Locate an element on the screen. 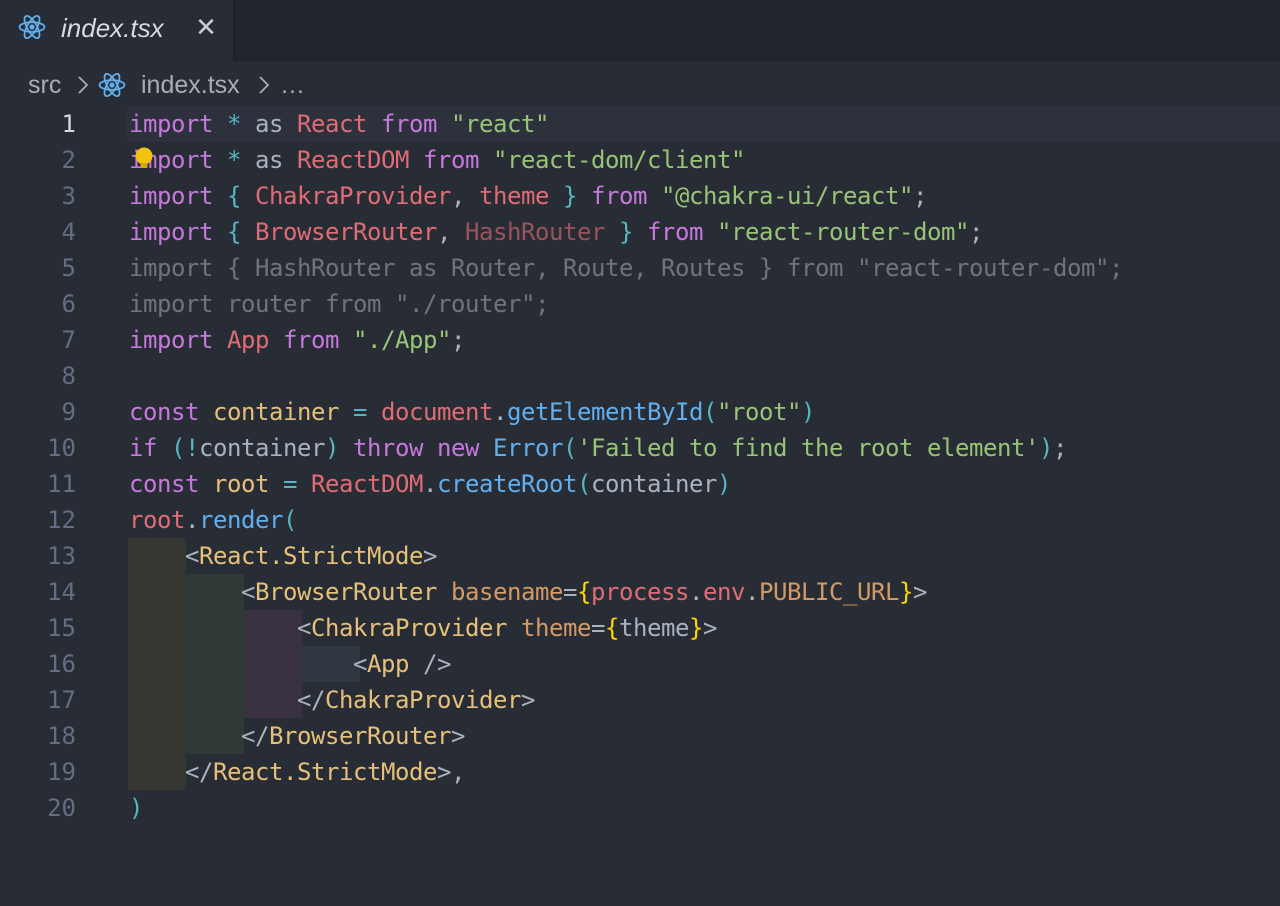 This screenshot has width=1280, height=906. code-token: < is located at coordinates (304, 628).